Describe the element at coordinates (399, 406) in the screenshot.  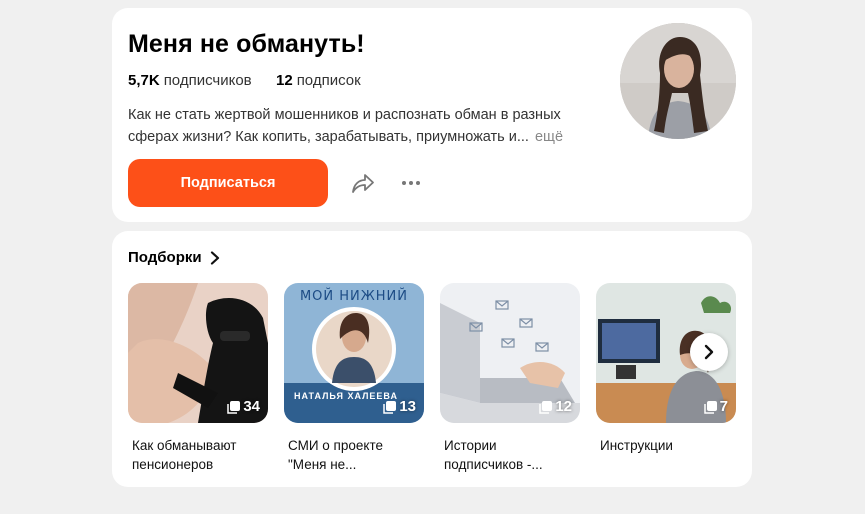
I see `collection-count: 13` at that location.